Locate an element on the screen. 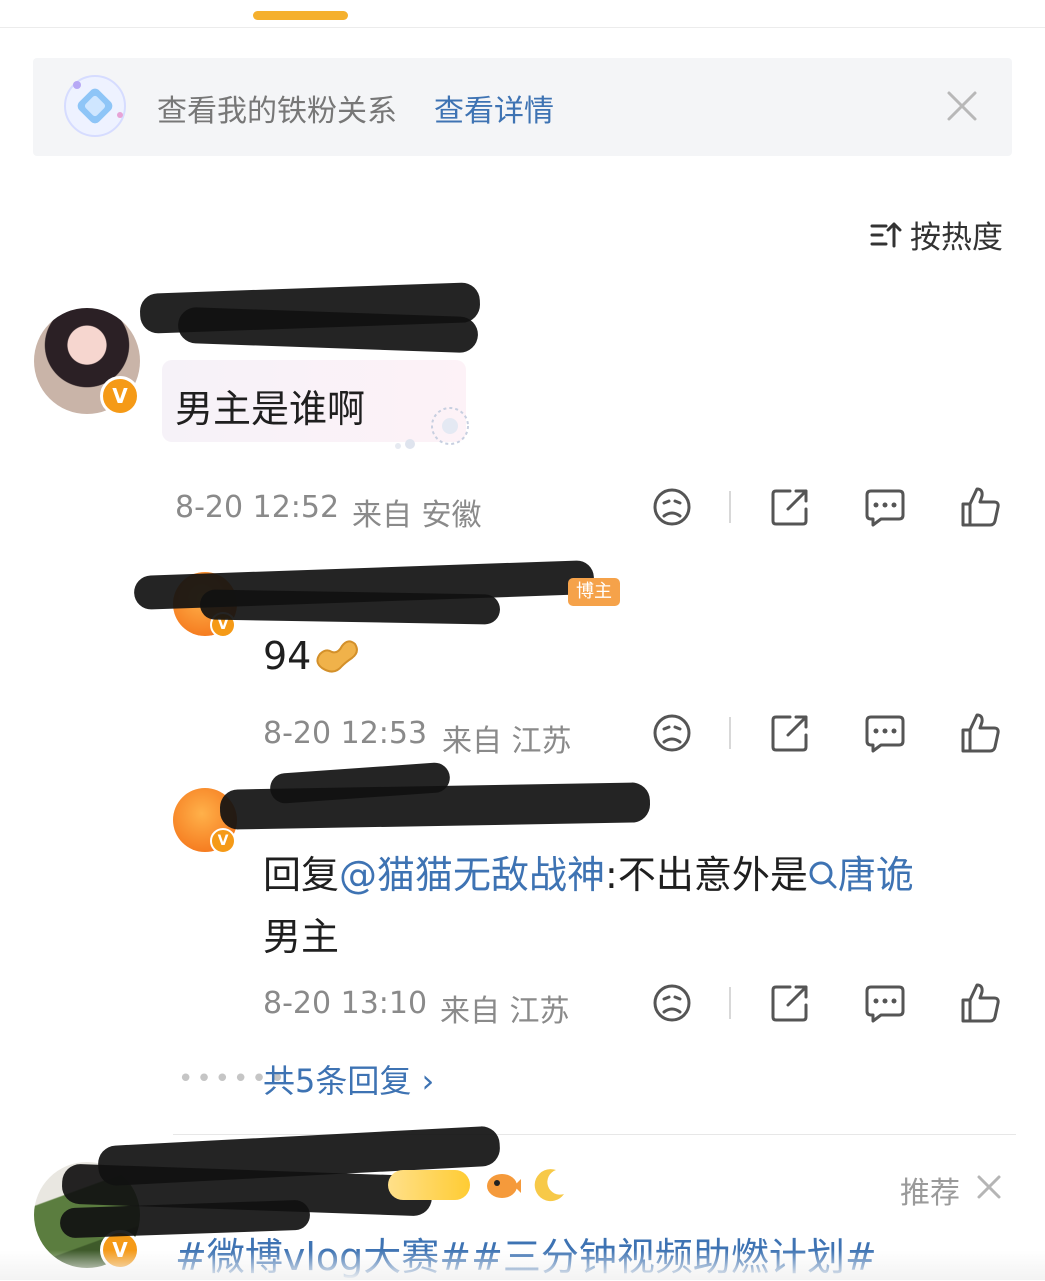  top-divider is located at coordinates (522, 27).